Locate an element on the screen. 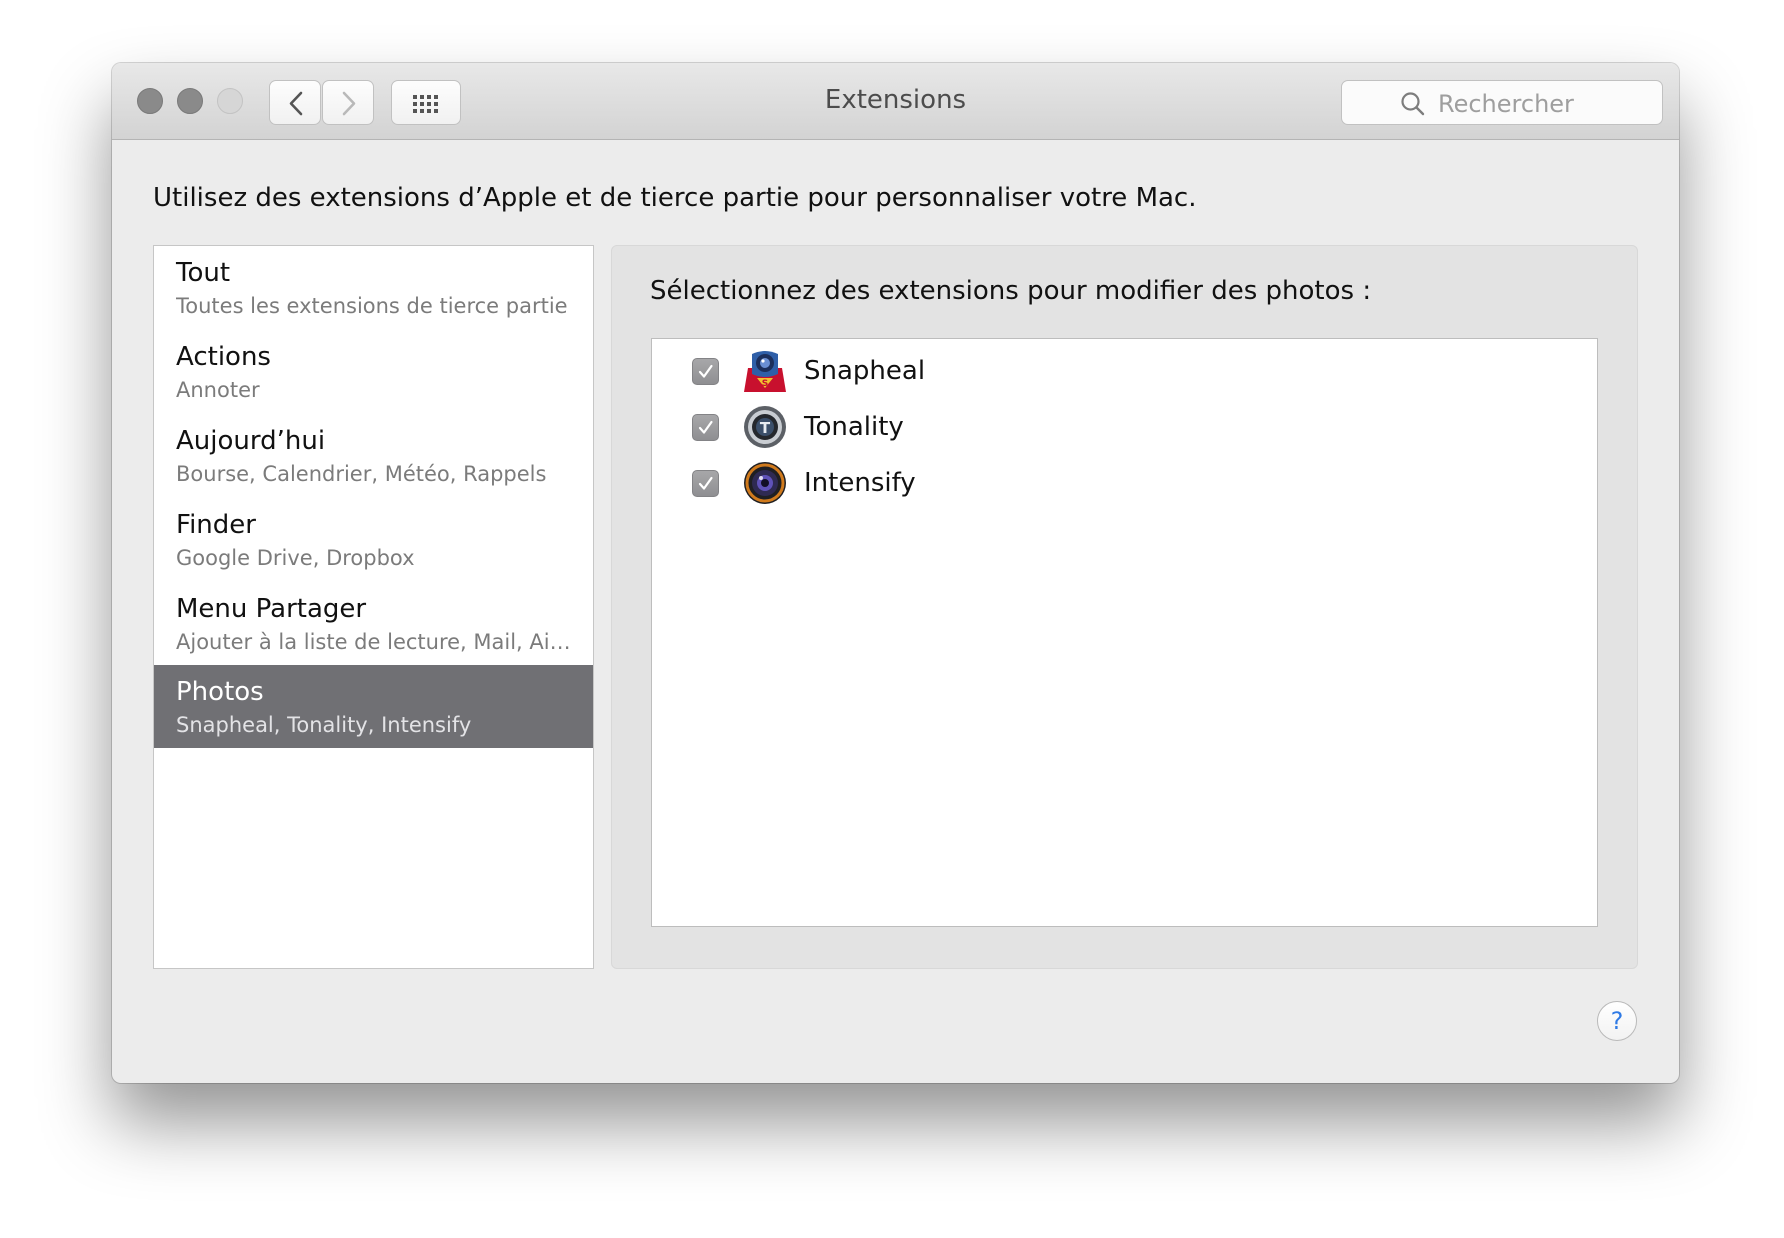  category-description: Snapheal, Tonality, Intensify is located at coordinates (324, 725).